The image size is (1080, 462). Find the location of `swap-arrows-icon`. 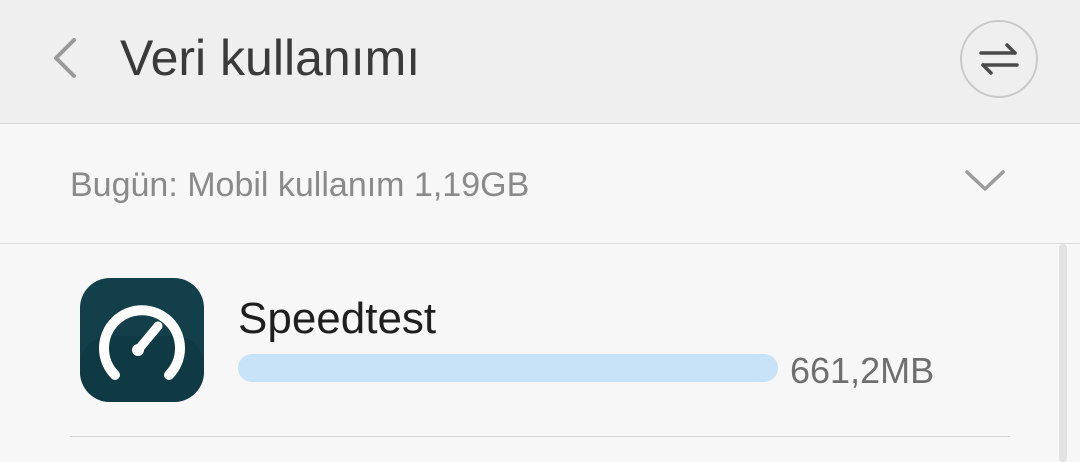

swap-arrows-icon is located at coordinates (999, 59).